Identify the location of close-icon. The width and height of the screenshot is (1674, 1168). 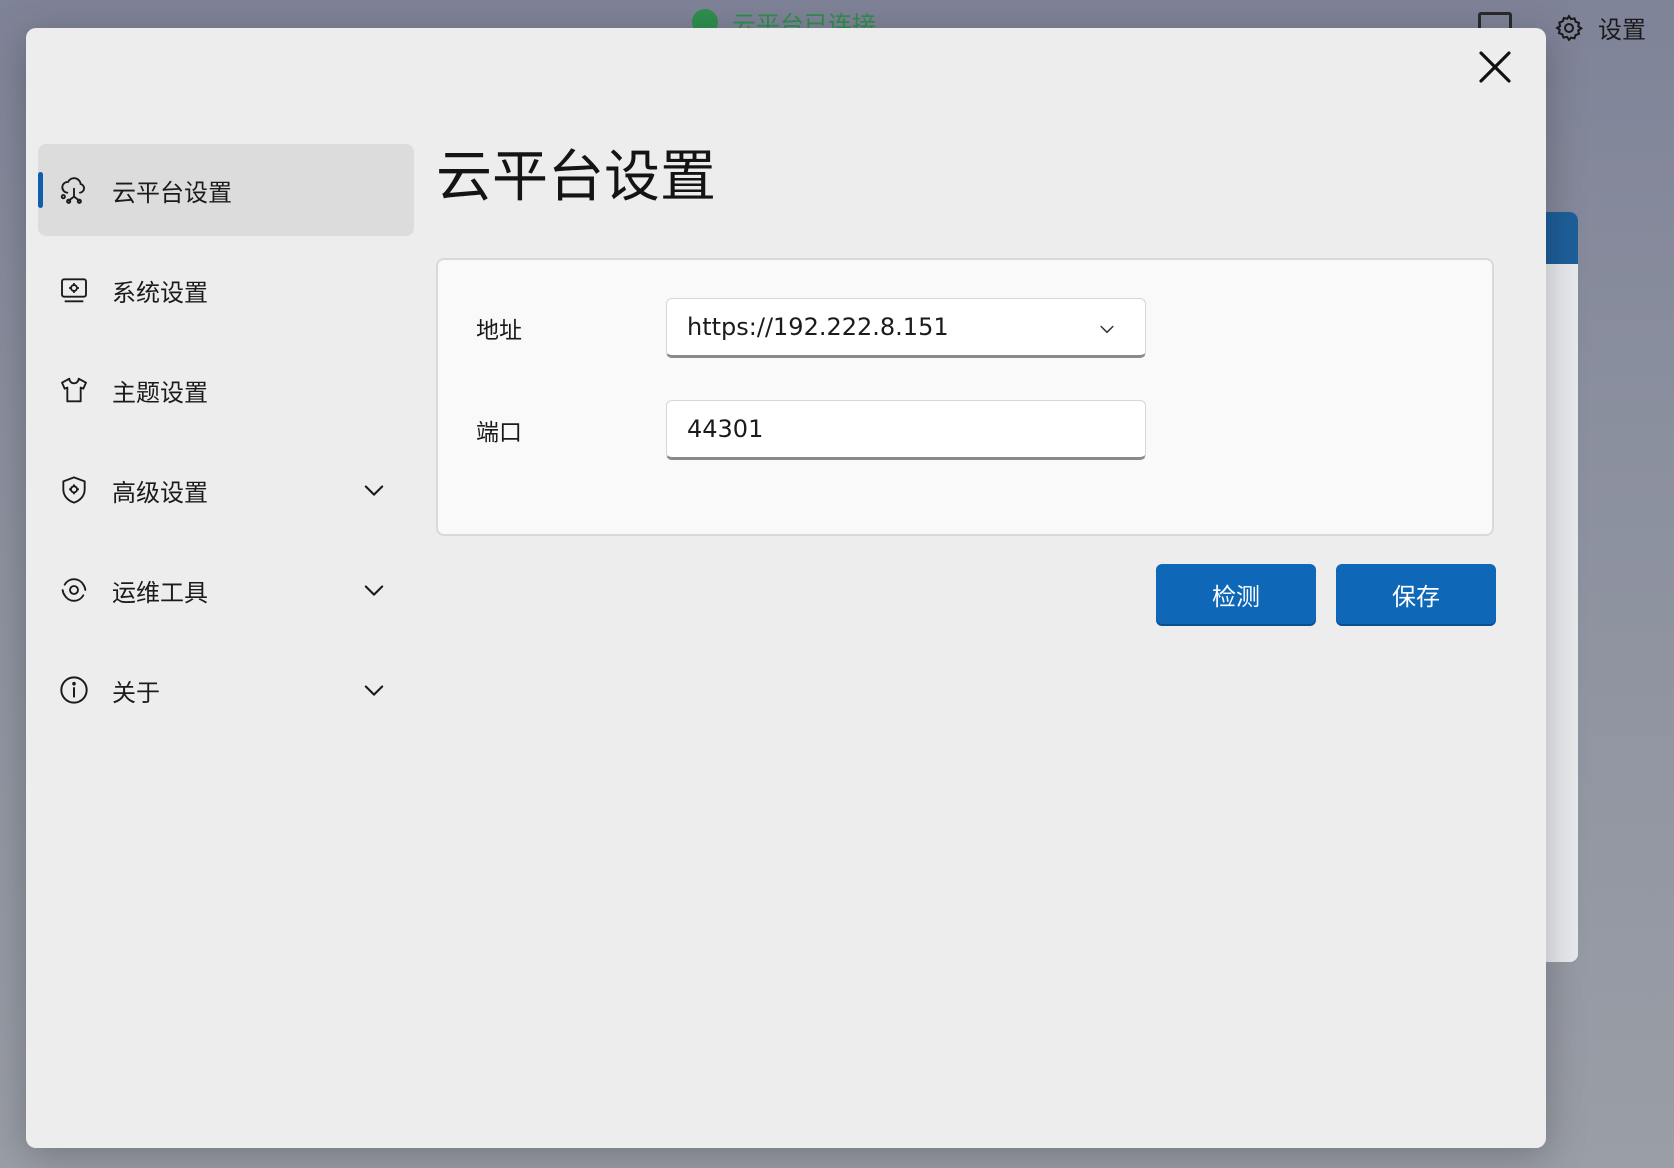
(1495, 67).